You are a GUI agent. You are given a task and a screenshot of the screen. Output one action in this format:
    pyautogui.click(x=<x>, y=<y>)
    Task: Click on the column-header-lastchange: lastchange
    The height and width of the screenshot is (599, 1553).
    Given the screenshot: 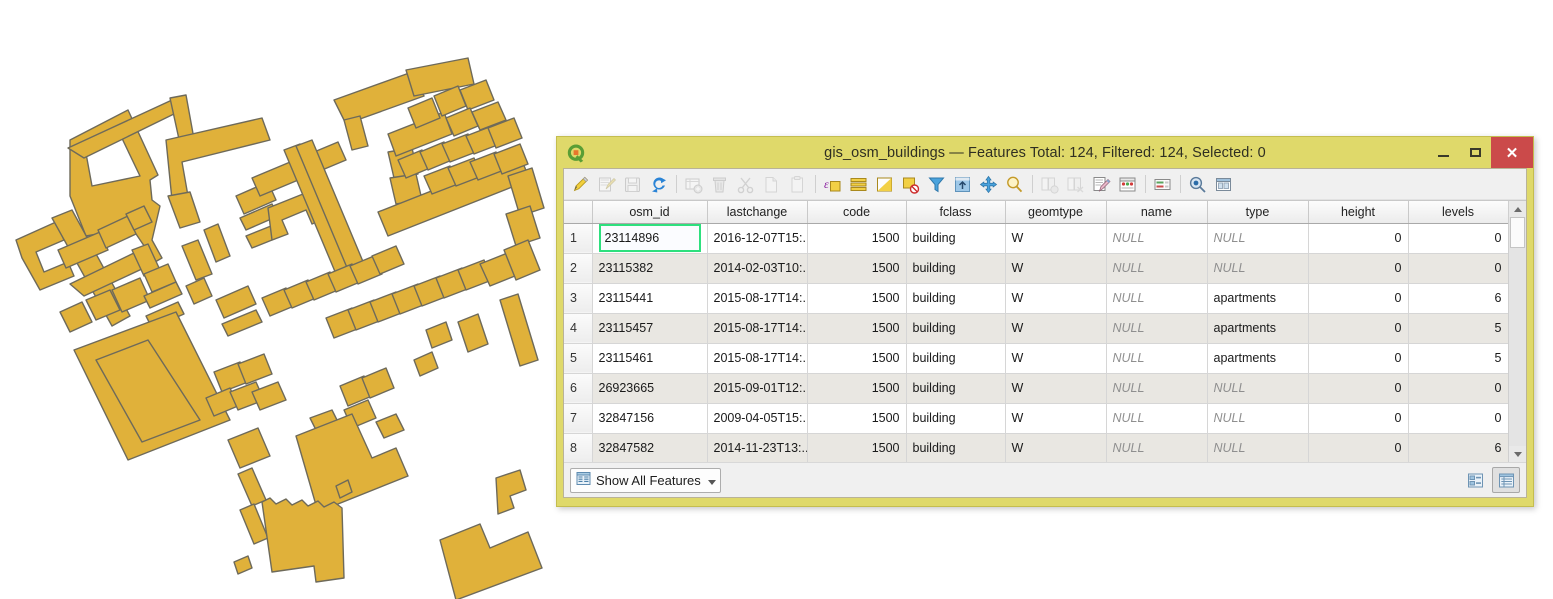 What is the action you would take?
    pyautogui.click(x=757, y=212)
    